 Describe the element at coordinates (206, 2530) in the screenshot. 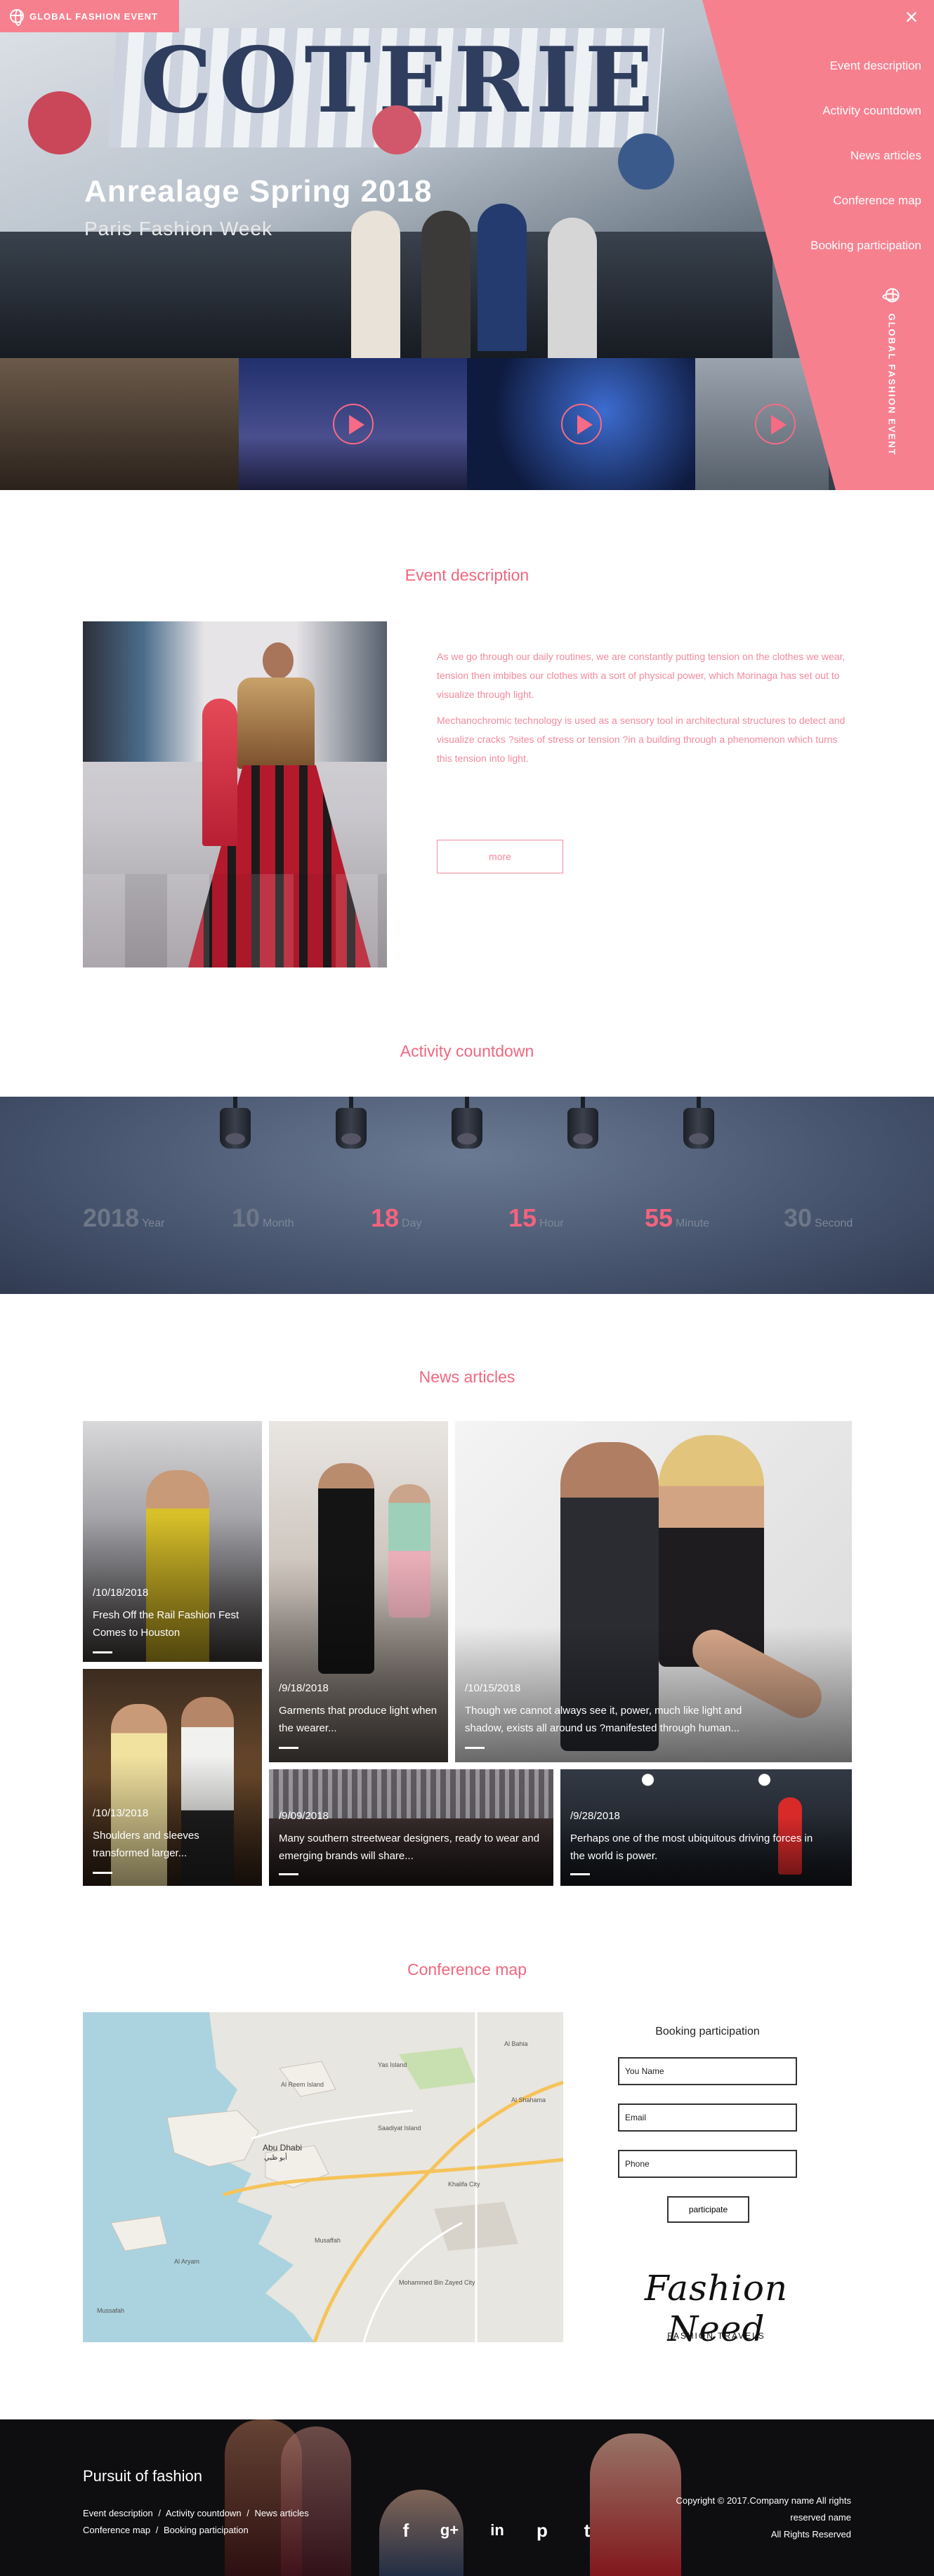

I see `footer-link-booking-participation: Booking participation` at that location.